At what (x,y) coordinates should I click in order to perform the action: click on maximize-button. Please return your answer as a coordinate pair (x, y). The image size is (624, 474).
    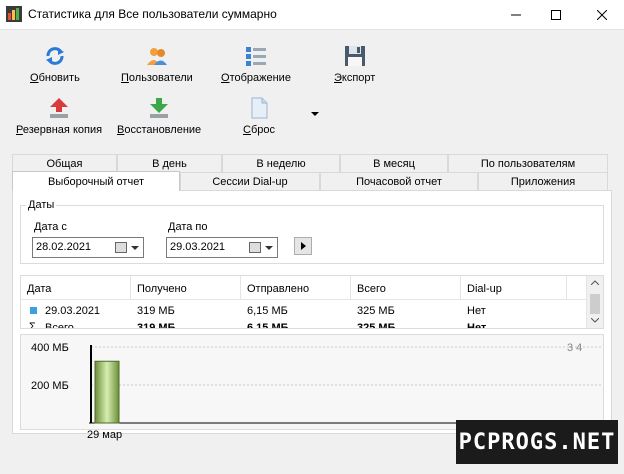
    Looking at the image, I should click on (556, 15).